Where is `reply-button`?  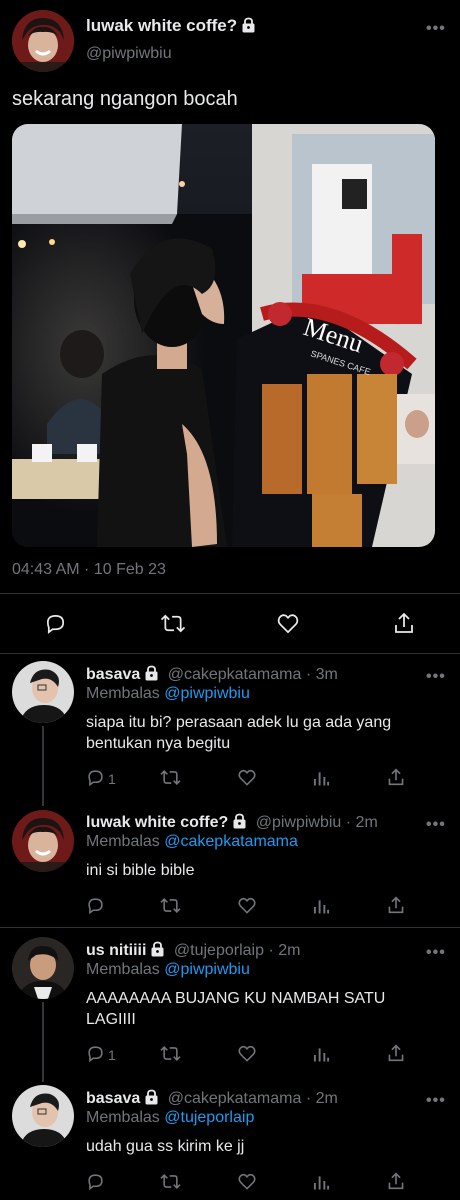
reply-button is located at coordinates (55, 626).